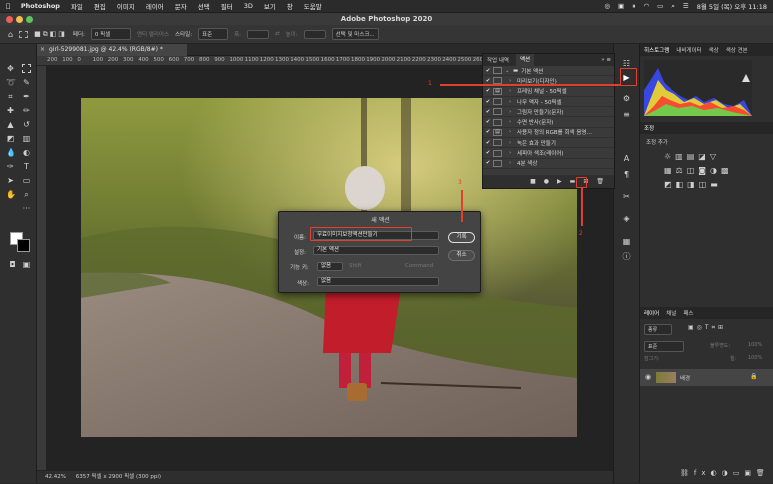  I want to click on battery-icon: ▭, so click(660, 6).